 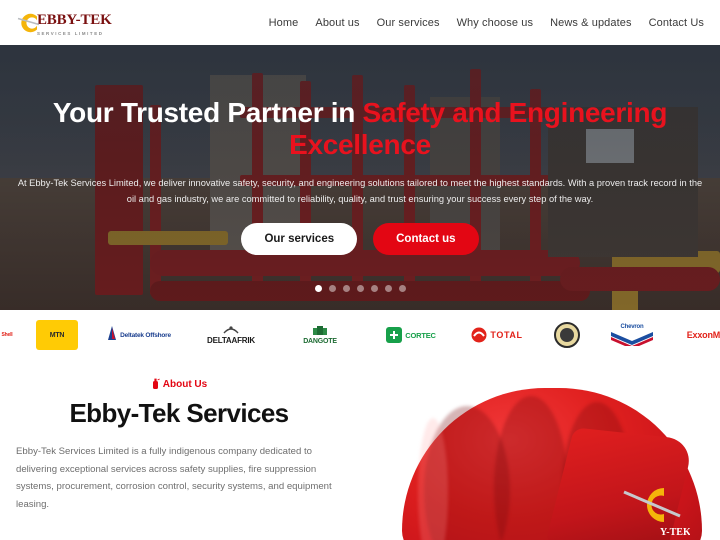 I want to click on partner-logo-nnpc, so click(x=567, y=335).